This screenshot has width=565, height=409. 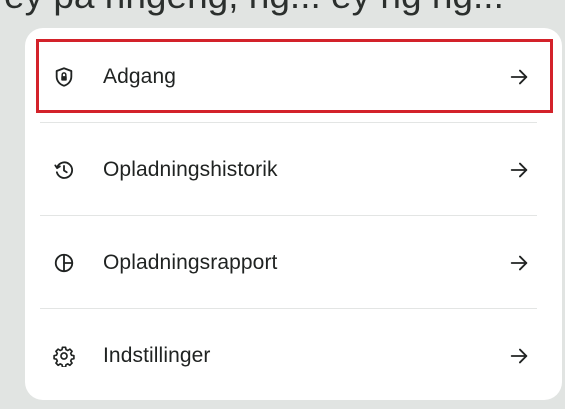 What do you see at coordinates (64, 356) in the screenshot?
I see `gear-icon` at bounding box center [64, 356].